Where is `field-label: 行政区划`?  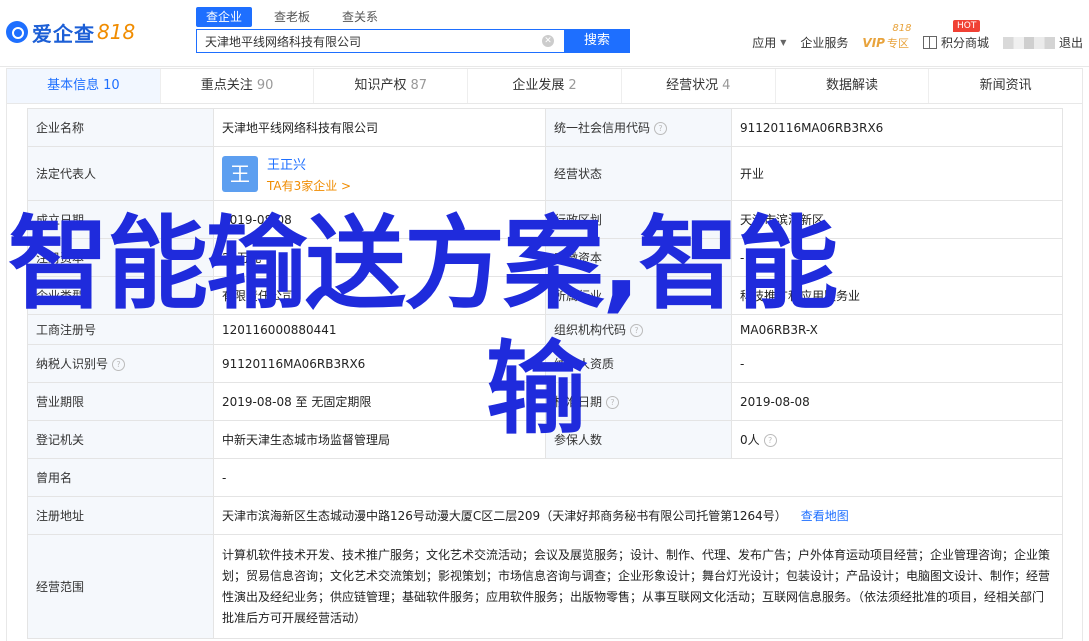
field-label: 行政区划 is located at coordinates (638, 219).